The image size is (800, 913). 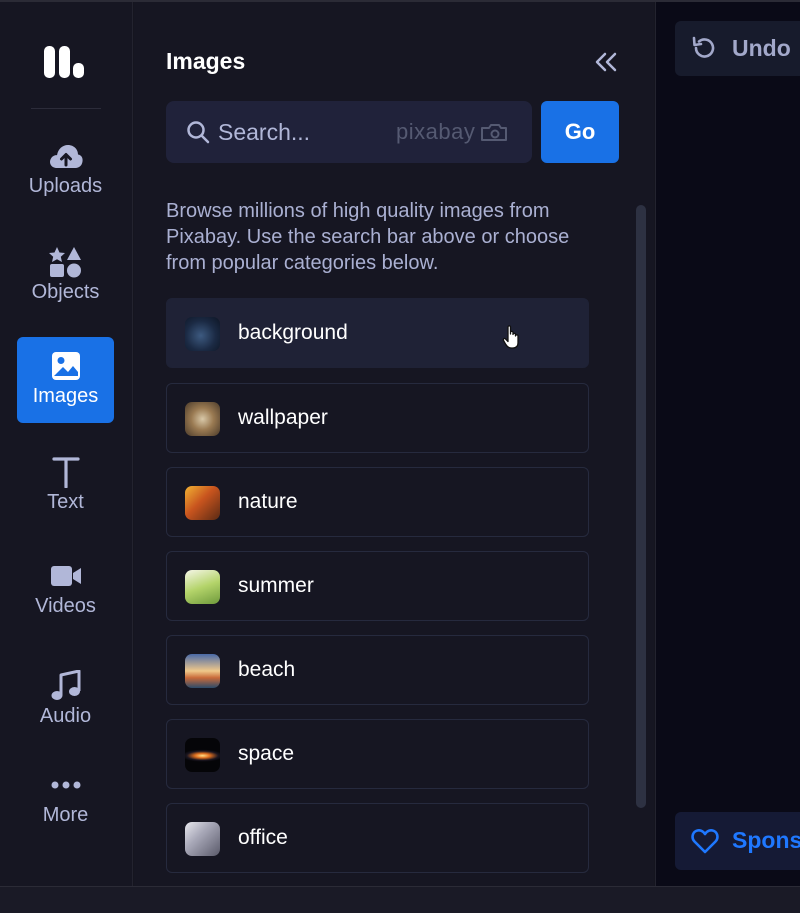 I want to click on undo-button: Undo, so click(x=737, y=48).